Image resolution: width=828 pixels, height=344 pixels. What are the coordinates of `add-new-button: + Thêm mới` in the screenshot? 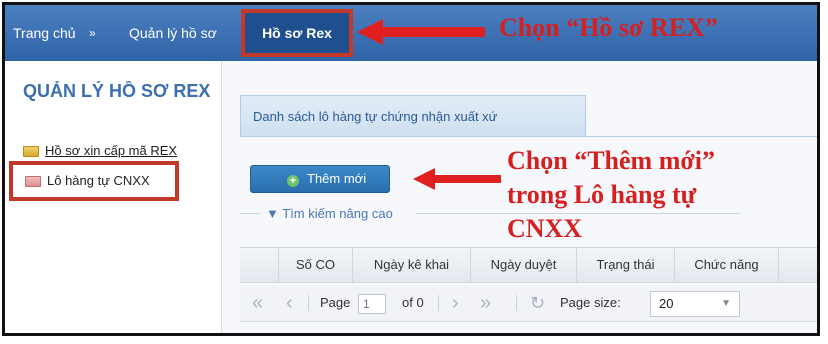 It's located at (320, 179).